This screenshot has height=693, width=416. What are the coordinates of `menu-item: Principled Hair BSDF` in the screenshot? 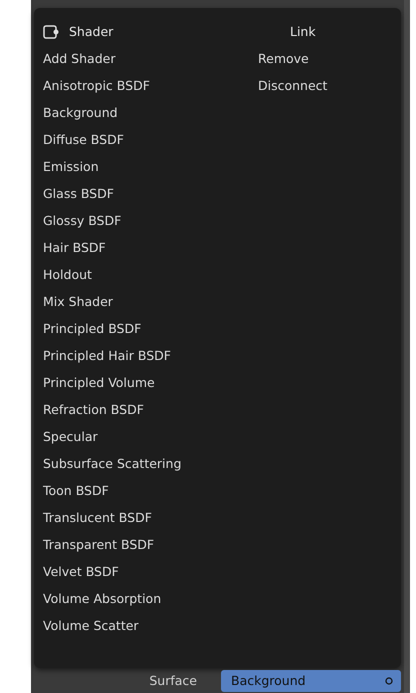 It's located at (150, 355).